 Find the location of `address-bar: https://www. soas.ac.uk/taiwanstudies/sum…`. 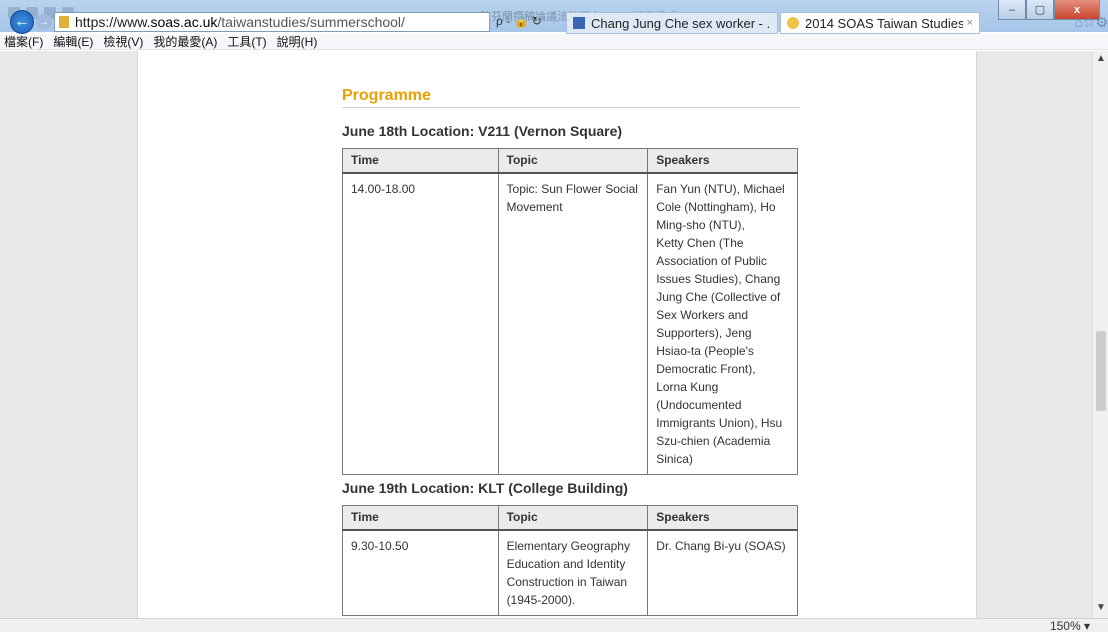

address-bar: https://www. soas.ac.uk/taiwanstudies/sum… is located at coordinates (272, 22).